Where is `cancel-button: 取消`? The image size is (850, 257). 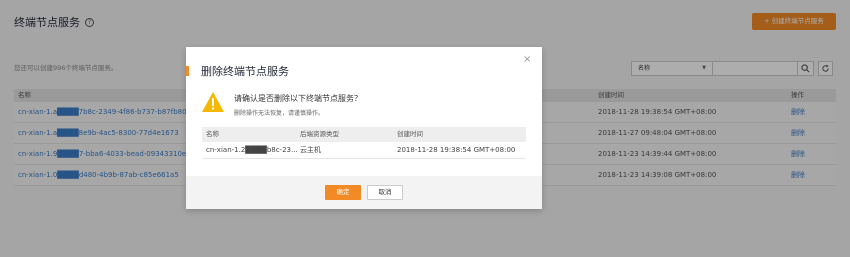 cancel-button: 取消 is located at coordinates (385, 192).